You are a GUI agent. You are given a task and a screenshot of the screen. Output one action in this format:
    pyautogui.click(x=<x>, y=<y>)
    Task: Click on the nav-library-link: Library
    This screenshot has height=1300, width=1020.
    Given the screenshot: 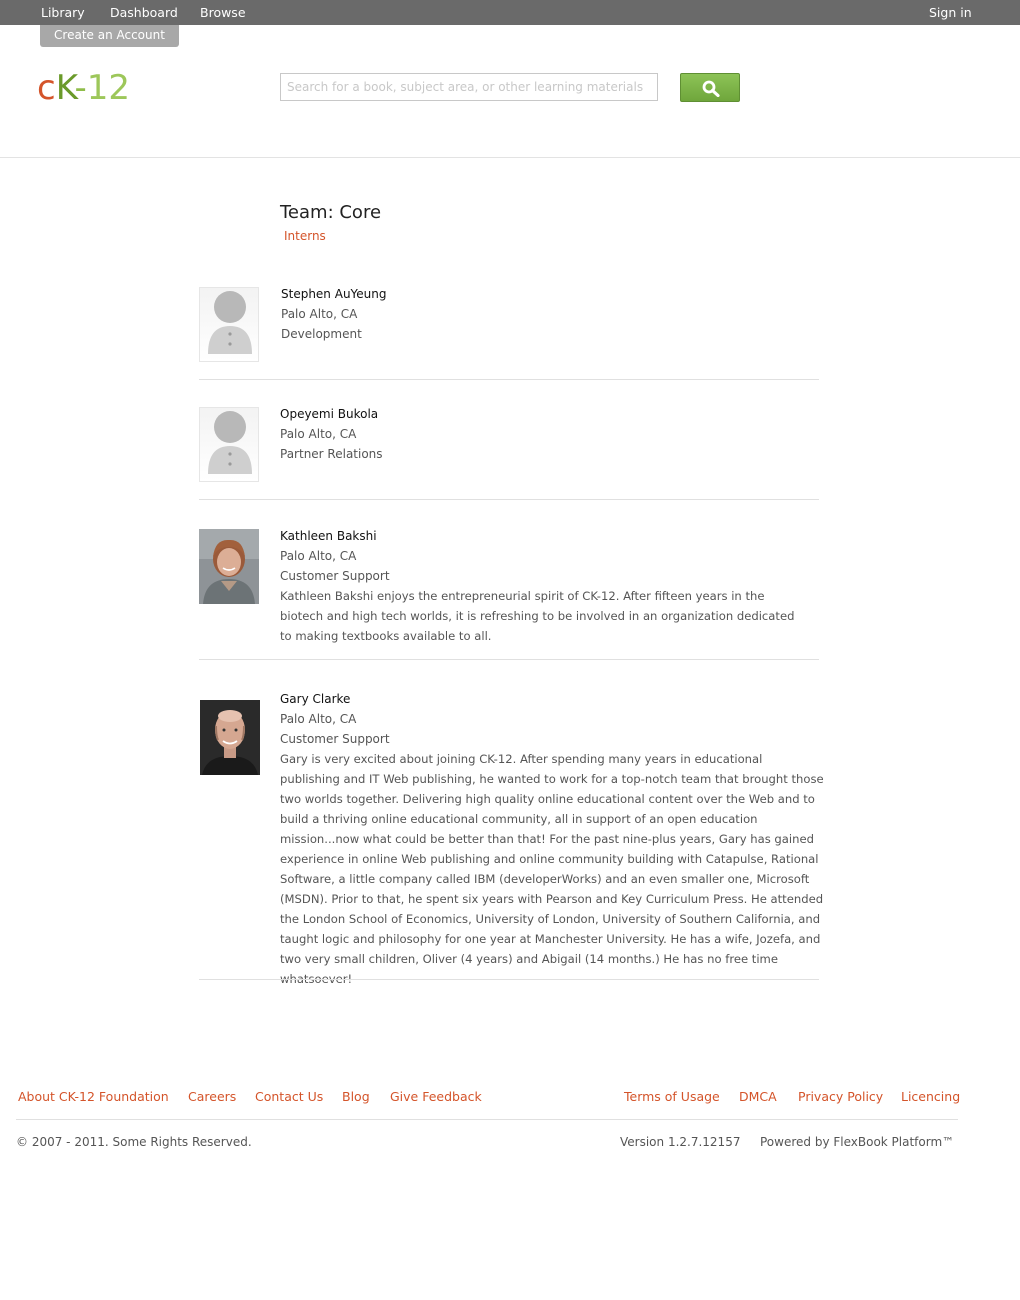 What is the action you would take?
    pyautogui.click(x=63, y=12)
    